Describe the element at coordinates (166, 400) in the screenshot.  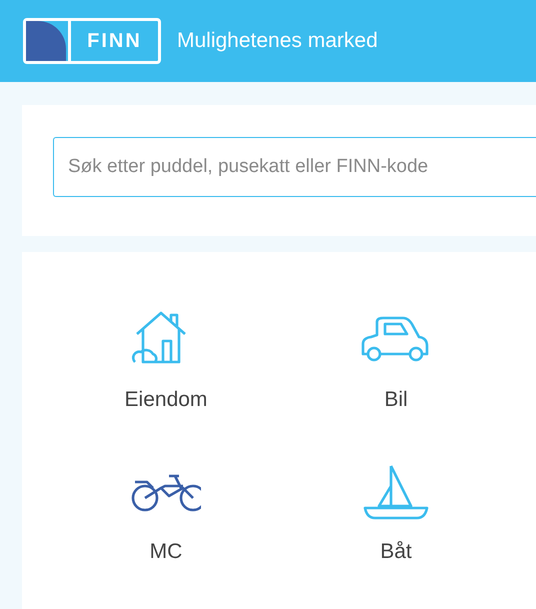
I see `category-link: Eiendom` at that location.